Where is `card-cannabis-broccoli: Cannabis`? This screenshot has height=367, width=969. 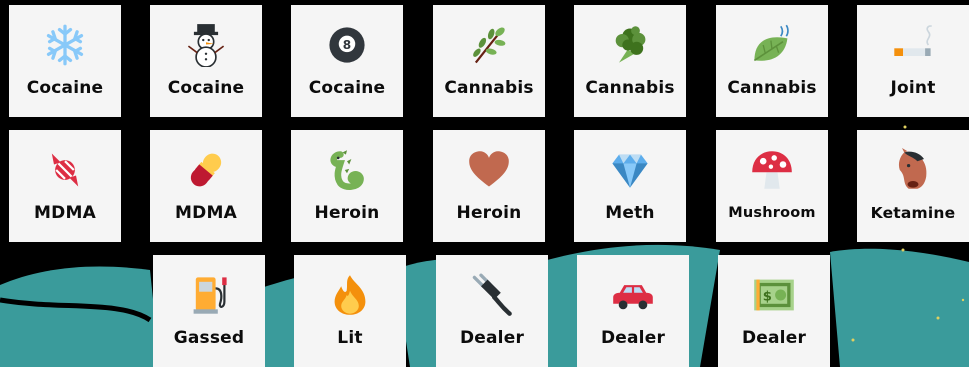
card-cannabis-broccoli: Cannabis is located at coordinates (630, 61).